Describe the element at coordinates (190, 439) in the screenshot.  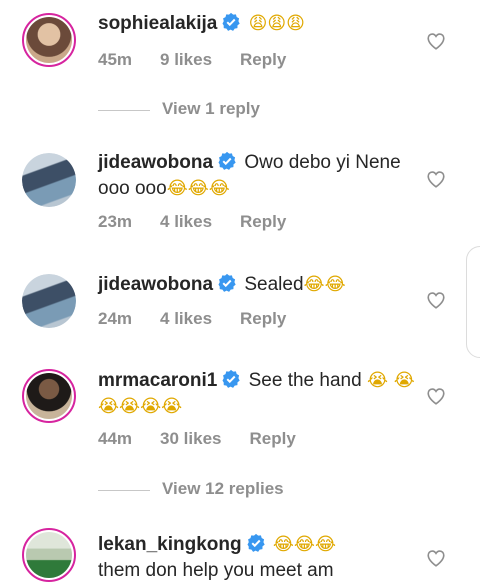
I see `likes-count: 30 likes` at that location.